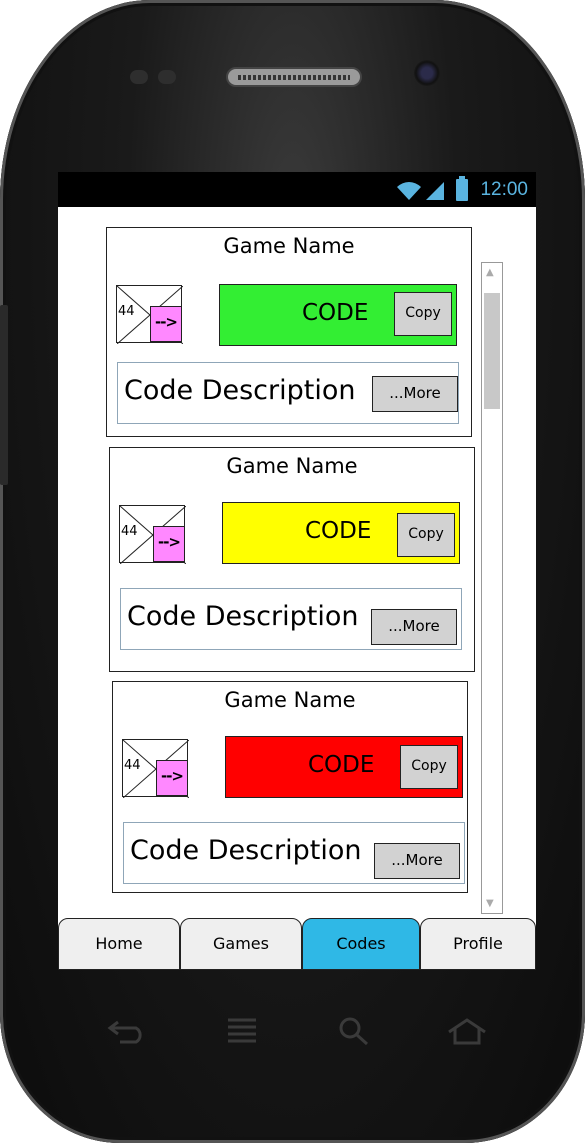 The width and height of the screenshot is (585, 1143). What do you see at coordinates (167, 77) in the screenshot?
I see `light-sensor` at bounding box center [167, 77].